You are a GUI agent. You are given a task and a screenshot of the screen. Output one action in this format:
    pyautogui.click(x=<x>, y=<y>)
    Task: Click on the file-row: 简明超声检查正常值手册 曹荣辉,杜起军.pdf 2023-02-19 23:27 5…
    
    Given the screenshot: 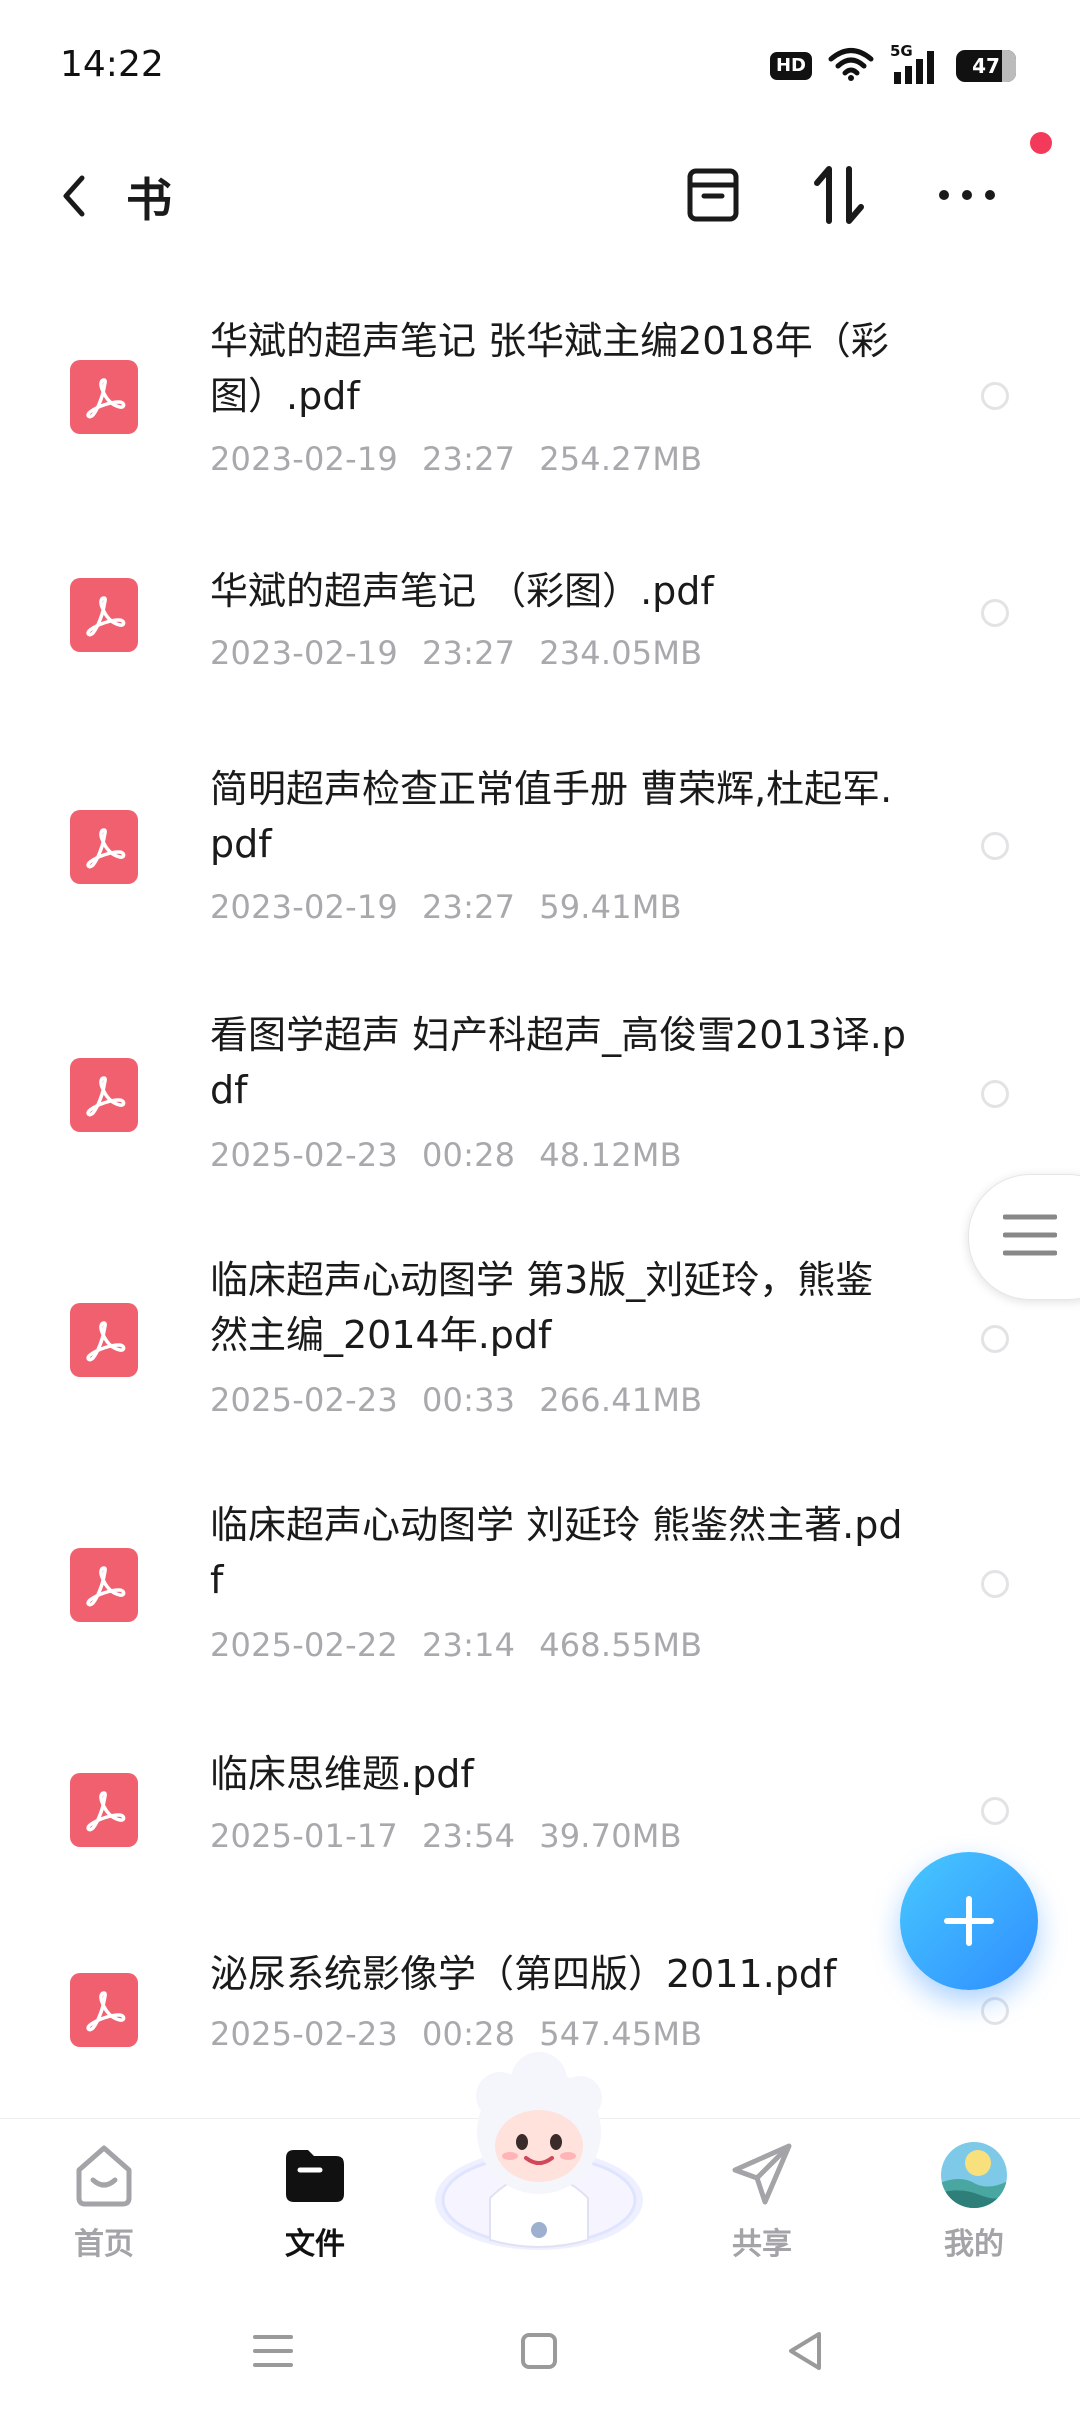 What is the action you would take?
    pyautogui.click(x=540, y=848)
    